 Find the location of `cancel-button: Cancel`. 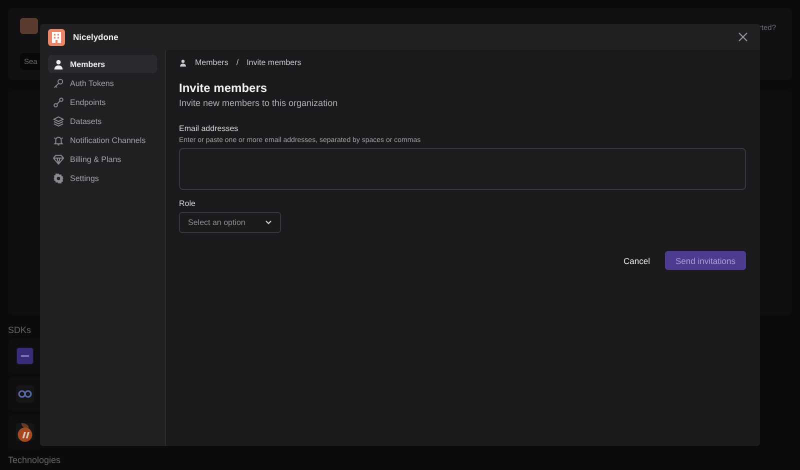

cancel-button: Cancel is located at coordinates (637, 261).